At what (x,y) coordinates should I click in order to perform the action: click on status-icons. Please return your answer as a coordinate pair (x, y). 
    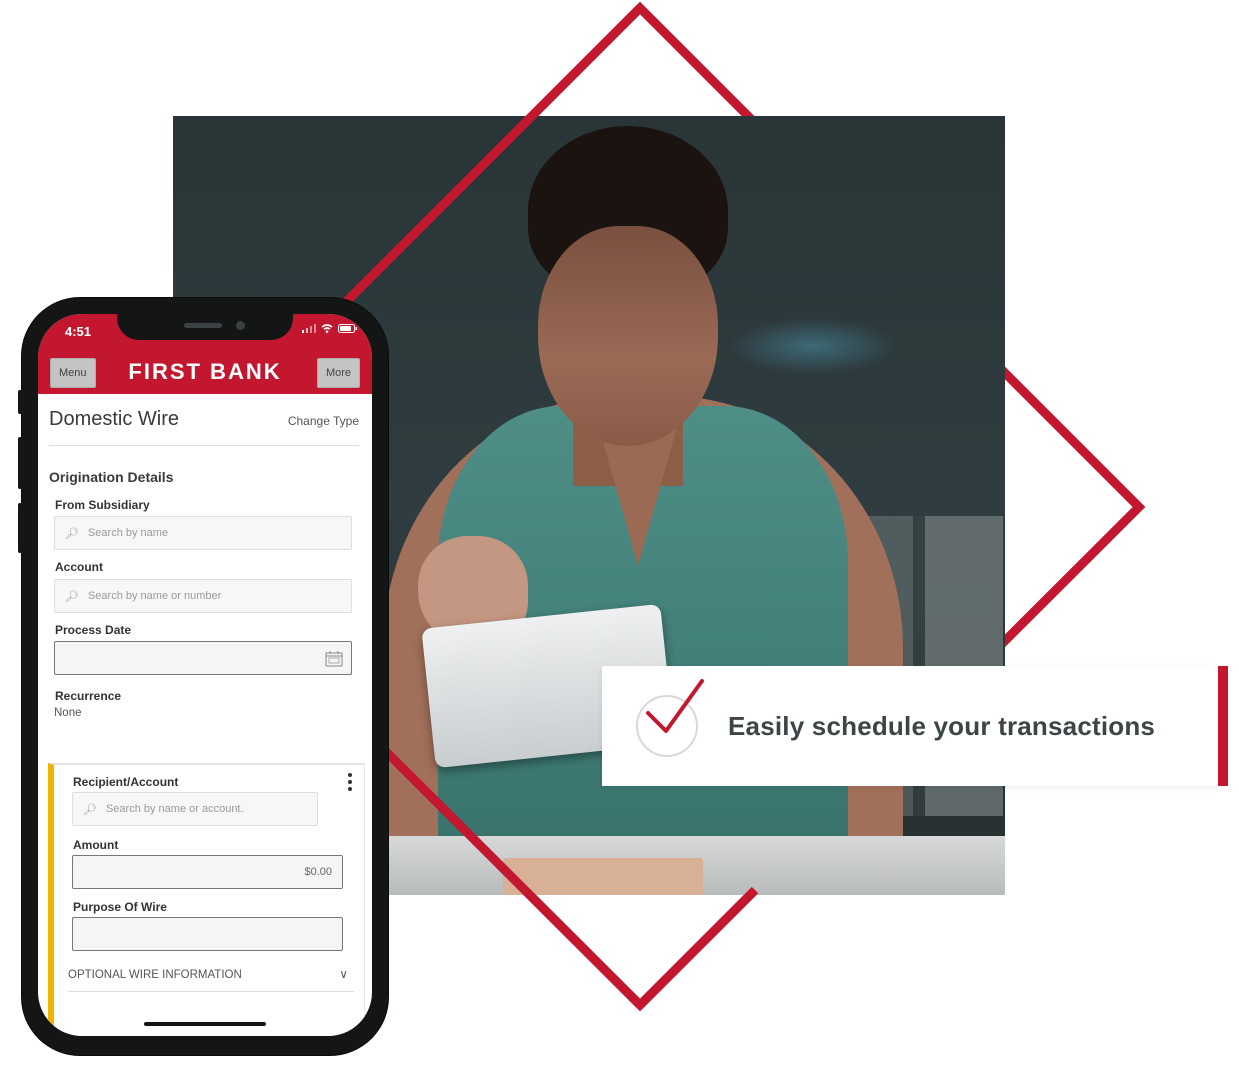
    Looking at the image, I should click on (330, 328).